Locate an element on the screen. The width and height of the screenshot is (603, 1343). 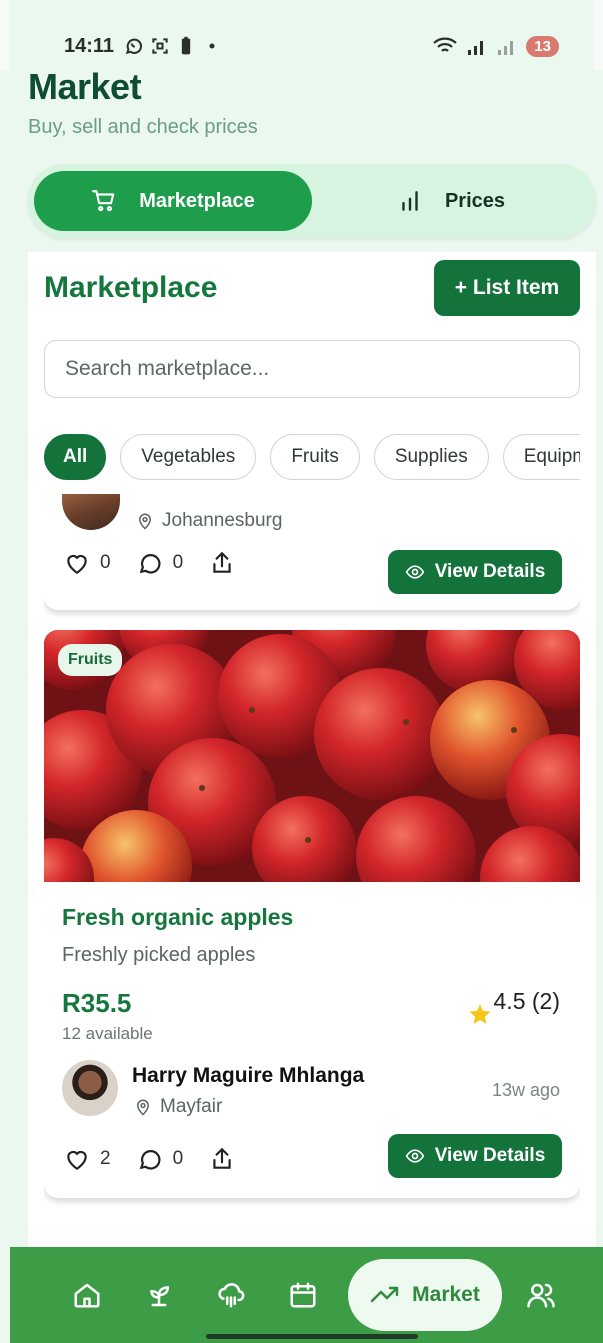
product-rating: 4.5 (2) is located at coordinates (514, 1007).